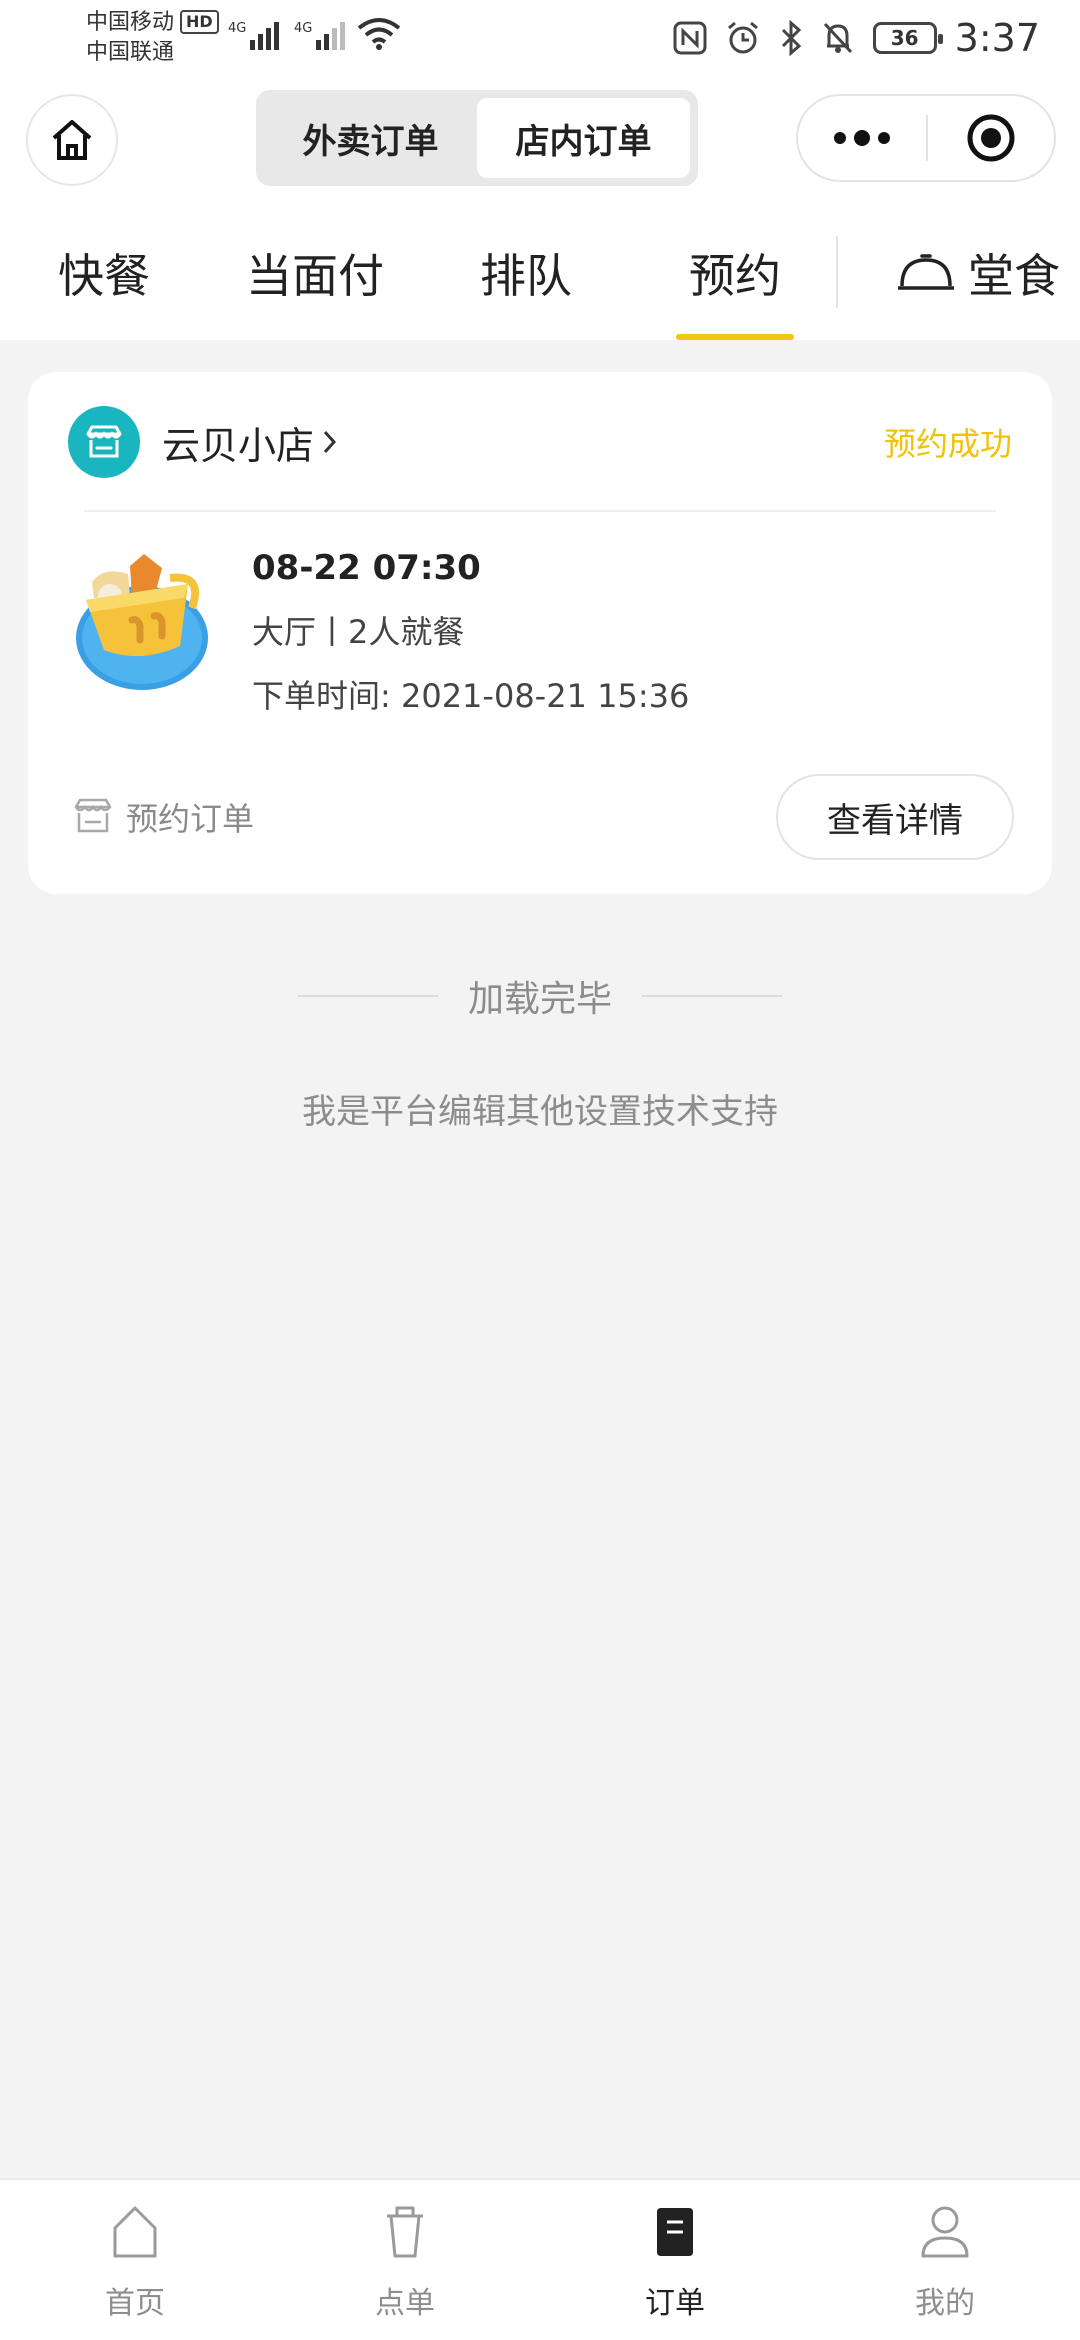 The height and width of the screenshot is (2340, 1080). Describe the element at coordinates (945, 2303) in the screenshot. I see `nav-mine-label: 我的` at that location.